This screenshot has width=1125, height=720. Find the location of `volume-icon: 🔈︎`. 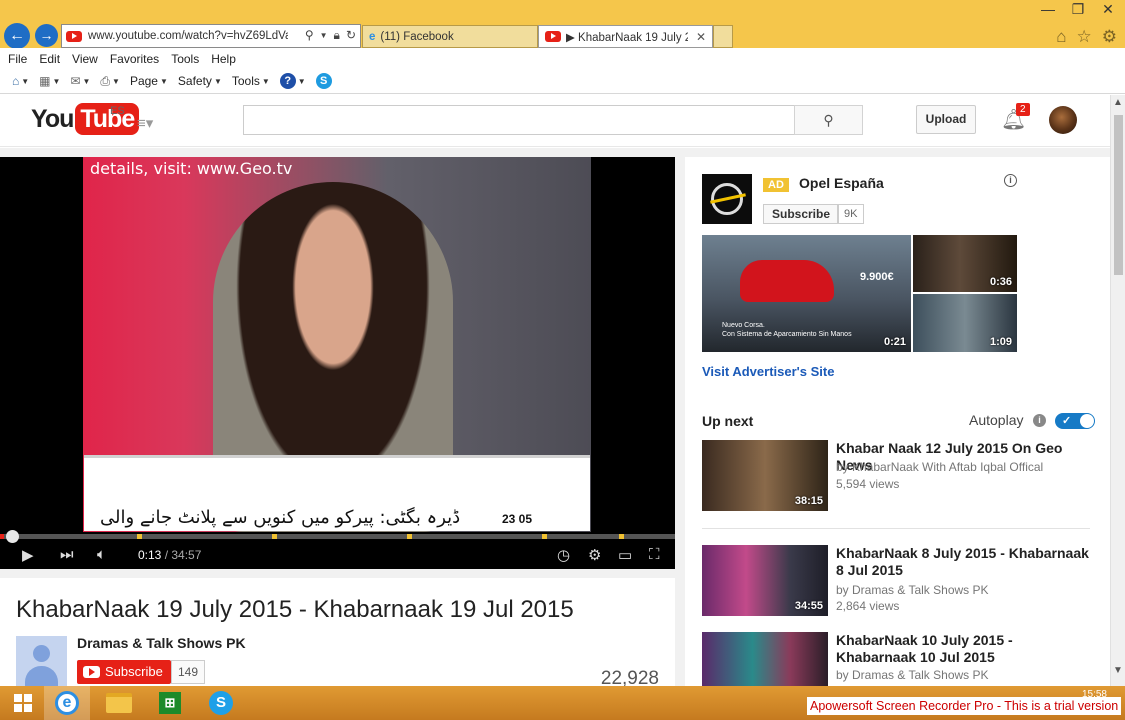

volume-icon: 🔈︎ is located at coordinates (101, 554).